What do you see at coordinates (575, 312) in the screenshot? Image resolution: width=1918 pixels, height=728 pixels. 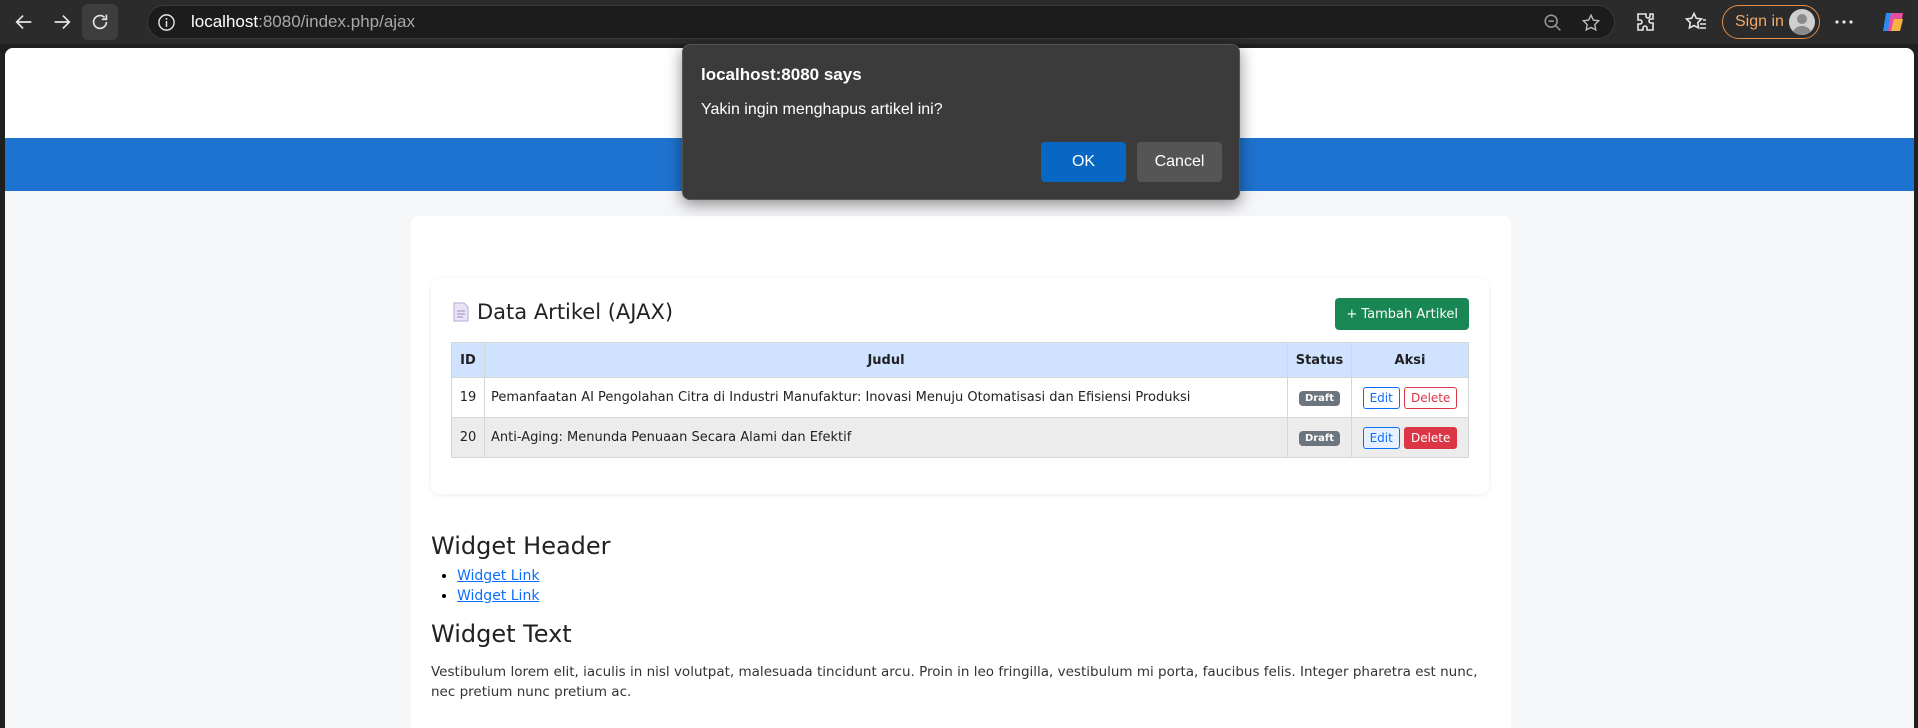 I see `card-title-text: Data Artikel (AJAX)` at bounding box center [575, 312].